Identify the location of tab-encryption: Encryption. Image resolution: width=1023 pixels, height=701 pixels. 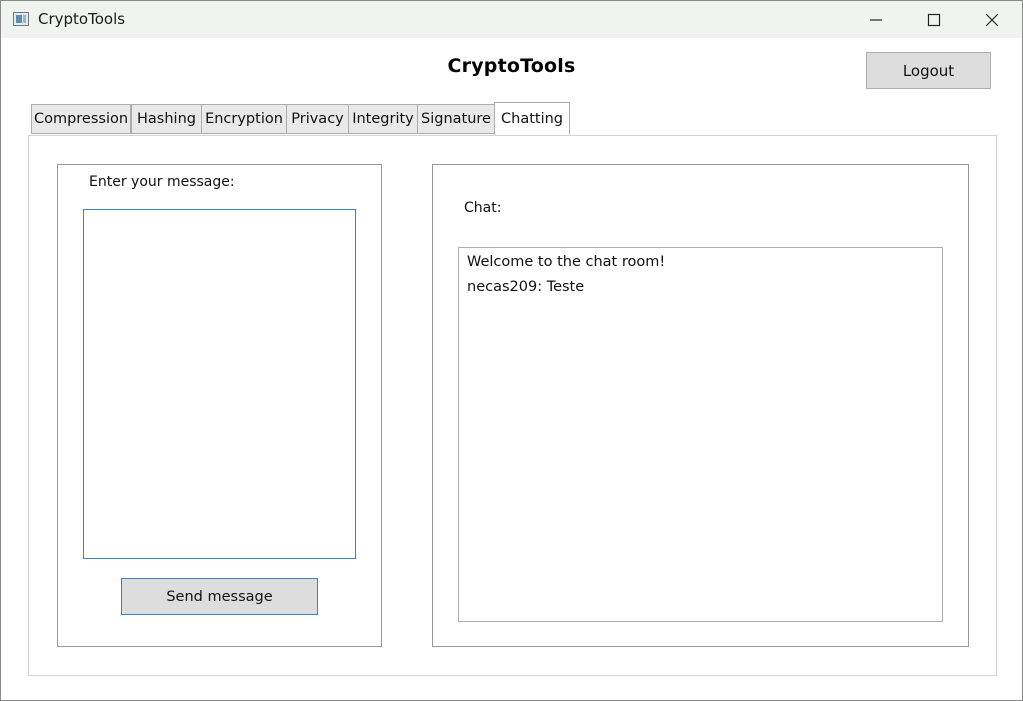
(244, 119).